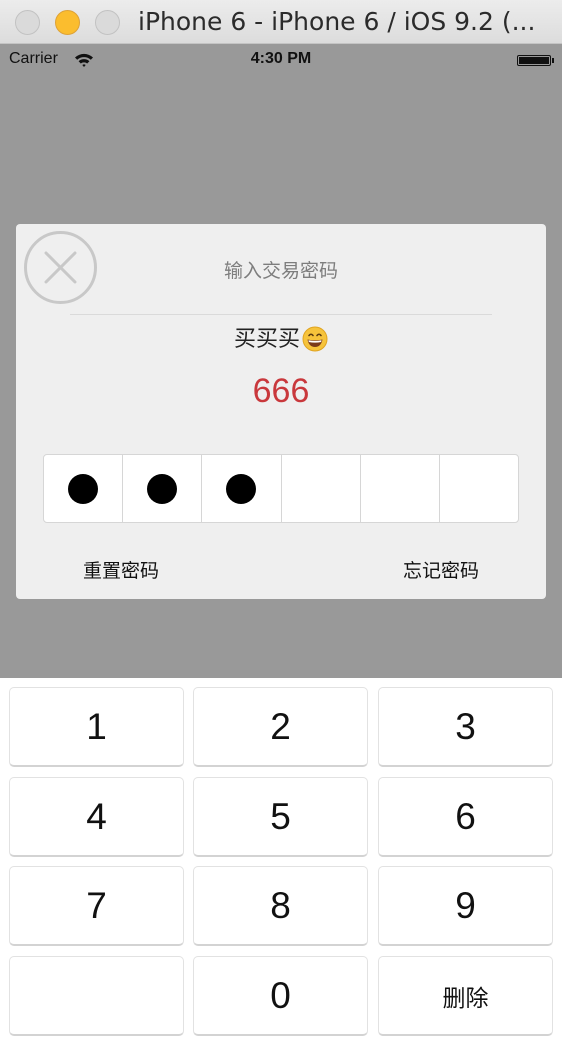 The width and height of the screenshot is (562, 1044). Describe the element at coordinates (67, 22) in the screenshot. I see `window-minimize-button` at that location.